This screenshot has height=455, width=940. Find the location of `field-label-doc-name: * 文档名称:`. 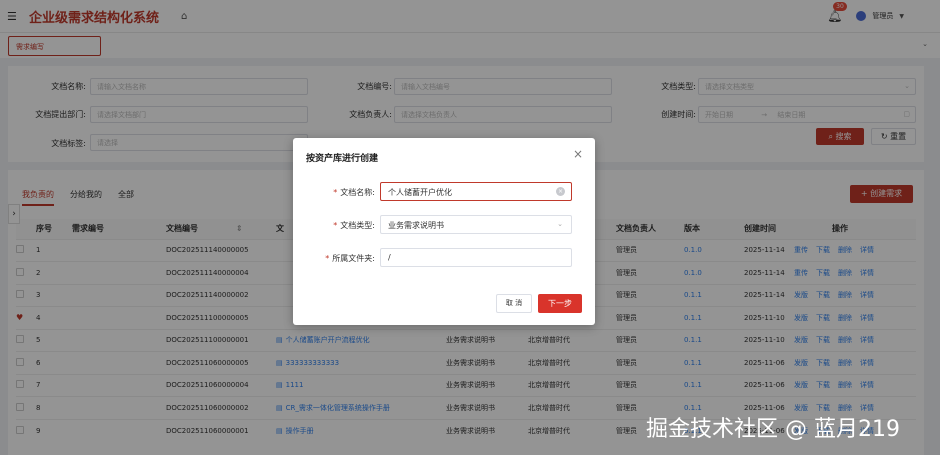

field-label-doc-name: * 文档名称: is located at coordinates (334, 192).